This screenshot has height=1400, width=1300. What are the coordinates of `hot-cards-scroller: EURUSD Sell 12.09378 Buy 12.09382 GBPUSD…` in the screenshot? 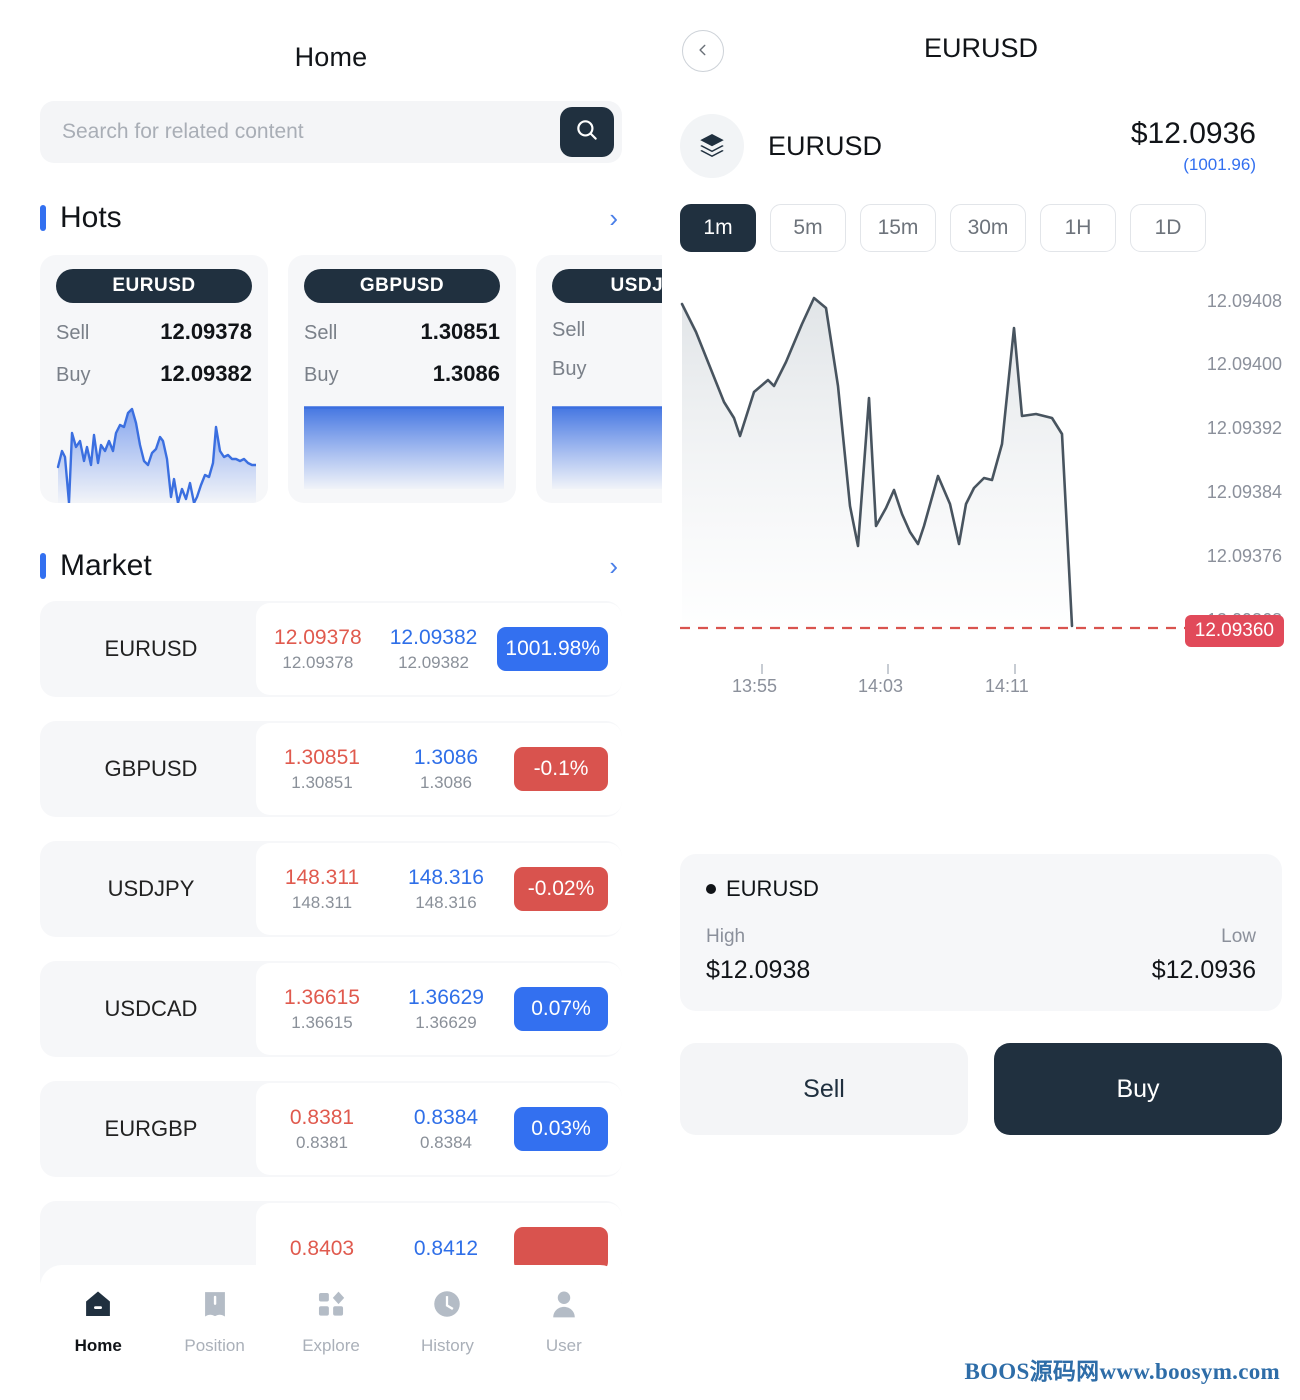 It's located at (331, 383).